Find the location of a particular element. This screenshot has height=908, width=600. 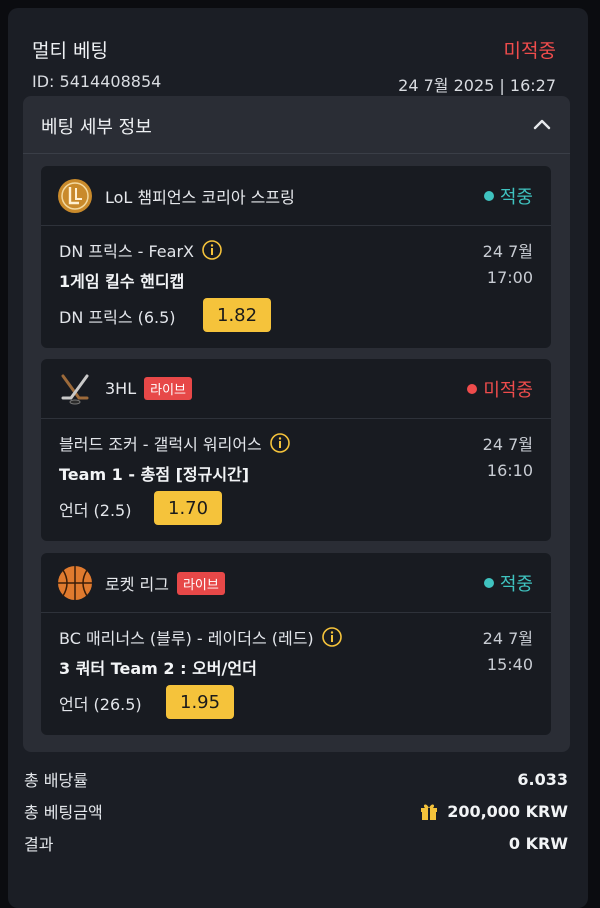

league-name: LoL 챔피언스 코리아 스프링 is located at coordinates (200, 196).